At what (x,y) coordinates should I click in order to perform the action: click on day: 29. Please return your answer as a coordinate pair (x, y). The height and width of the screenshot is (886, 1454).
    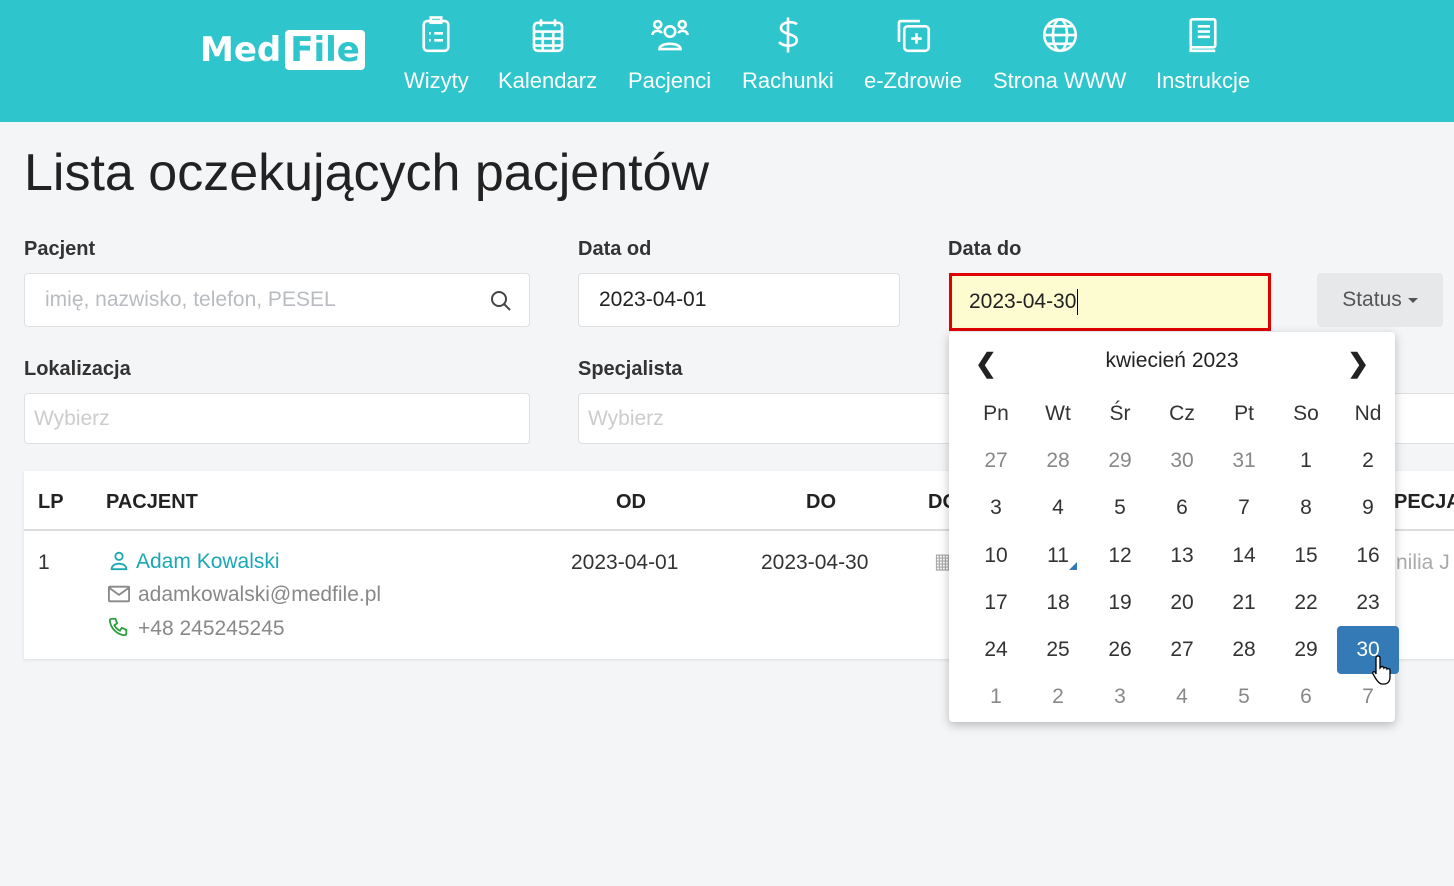
    Looking at the image, I should click on (1306, 649).